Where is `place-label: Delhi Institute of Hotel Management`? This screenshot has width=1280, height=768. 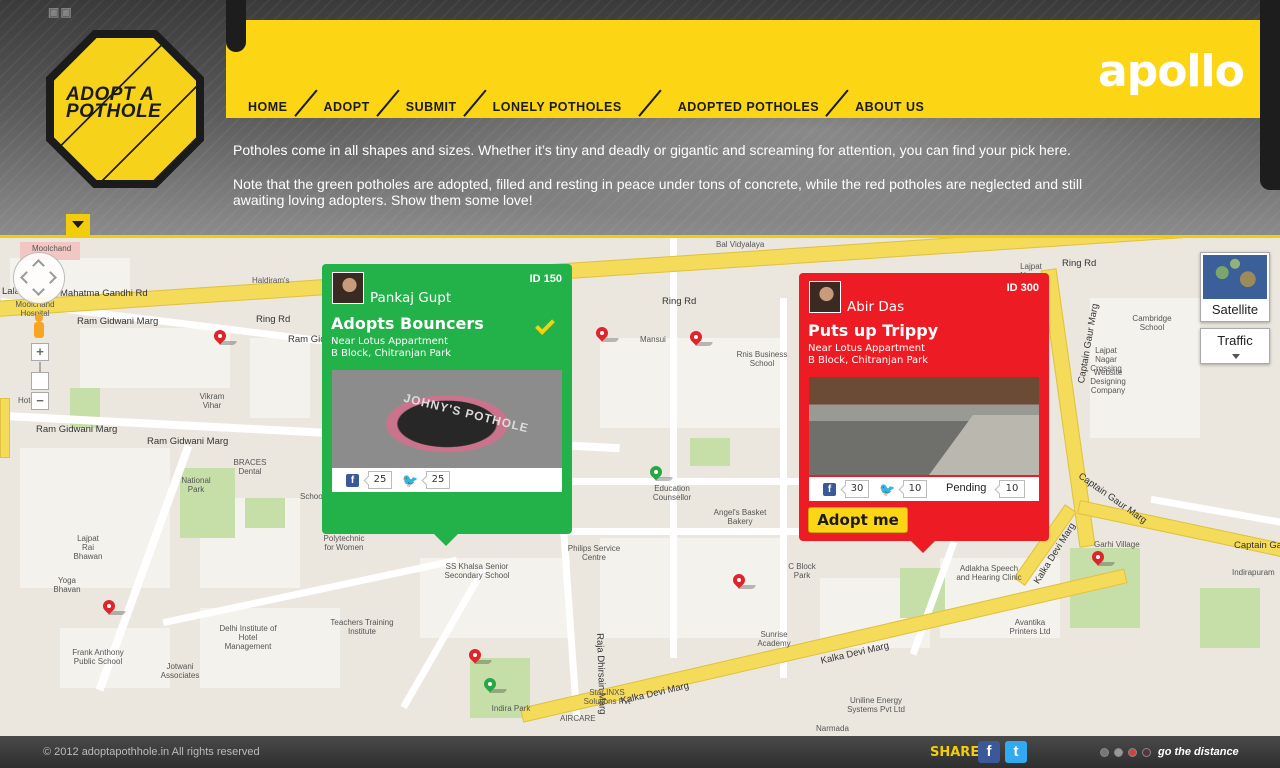 place-label: Delhi Institute of Hotel Management is located at coordinates (248, 637).